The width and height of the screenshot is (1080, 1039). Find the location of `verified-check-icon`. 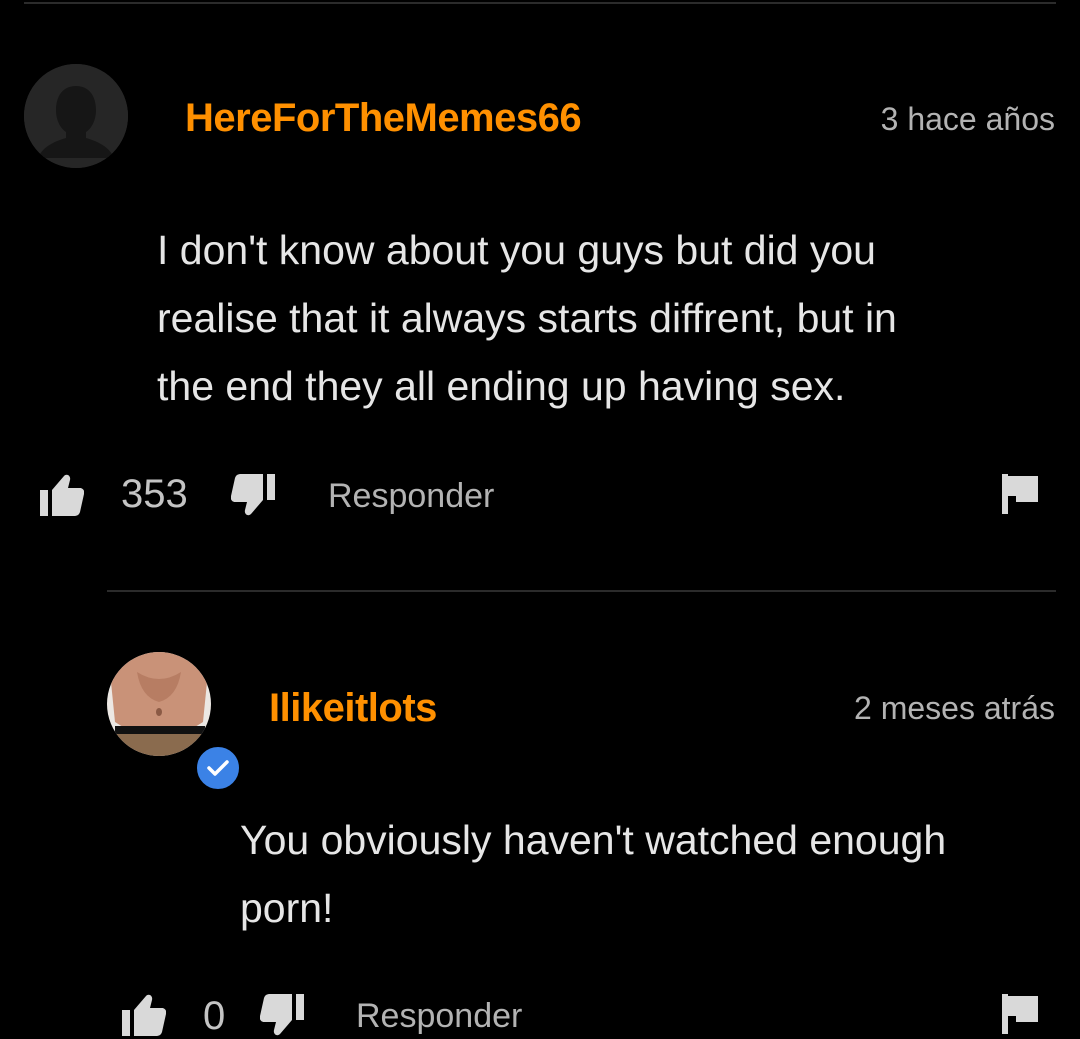

verified-check-icon is located at coordinates (218, 768).